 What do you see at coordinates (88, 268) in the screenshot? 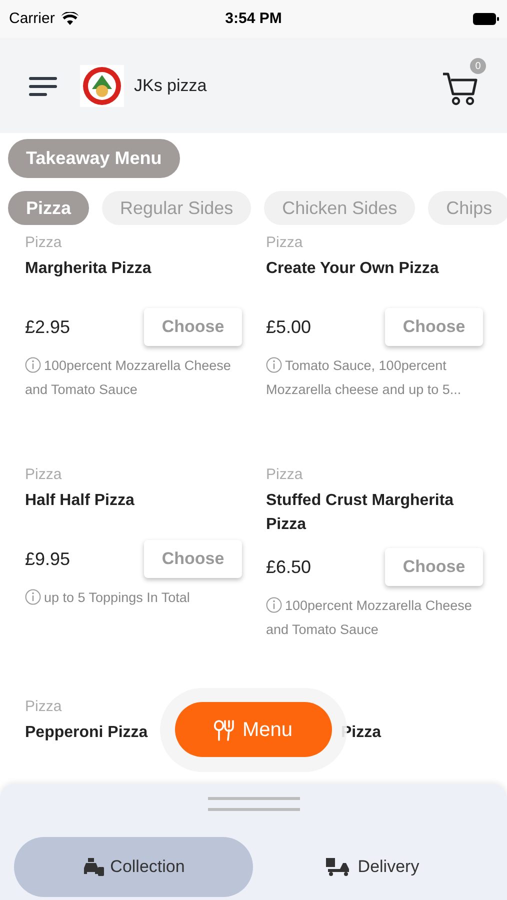
I see `item-name: Margherita Pizza` at bounding box center [88, 268].